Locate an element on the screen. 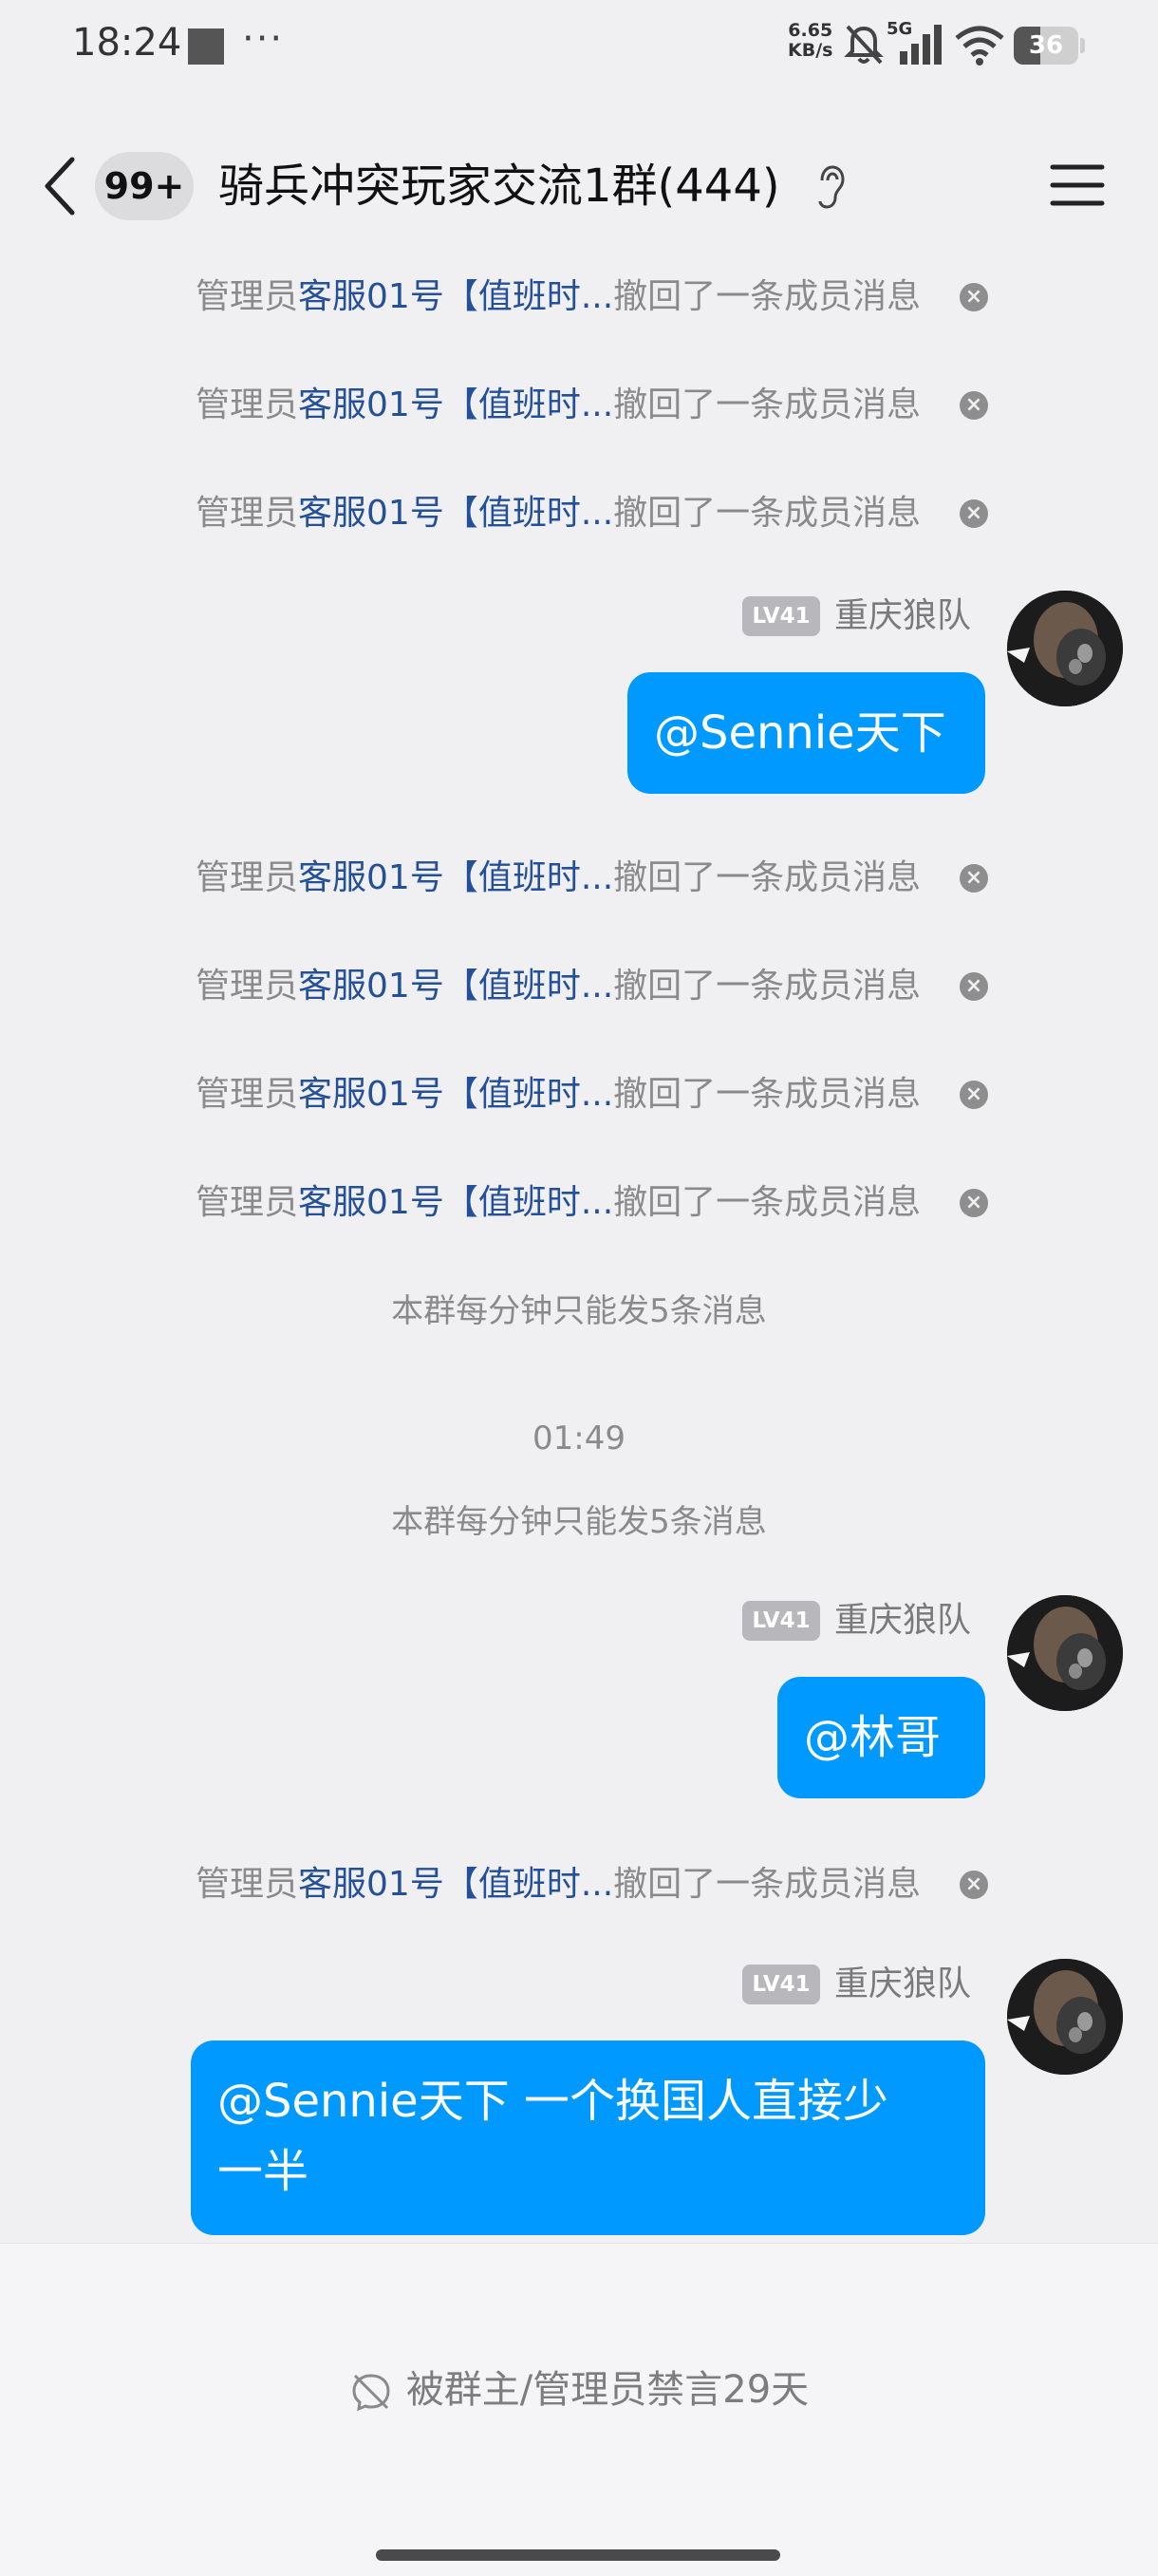  ear-icon is located at coordinates (831, 187).